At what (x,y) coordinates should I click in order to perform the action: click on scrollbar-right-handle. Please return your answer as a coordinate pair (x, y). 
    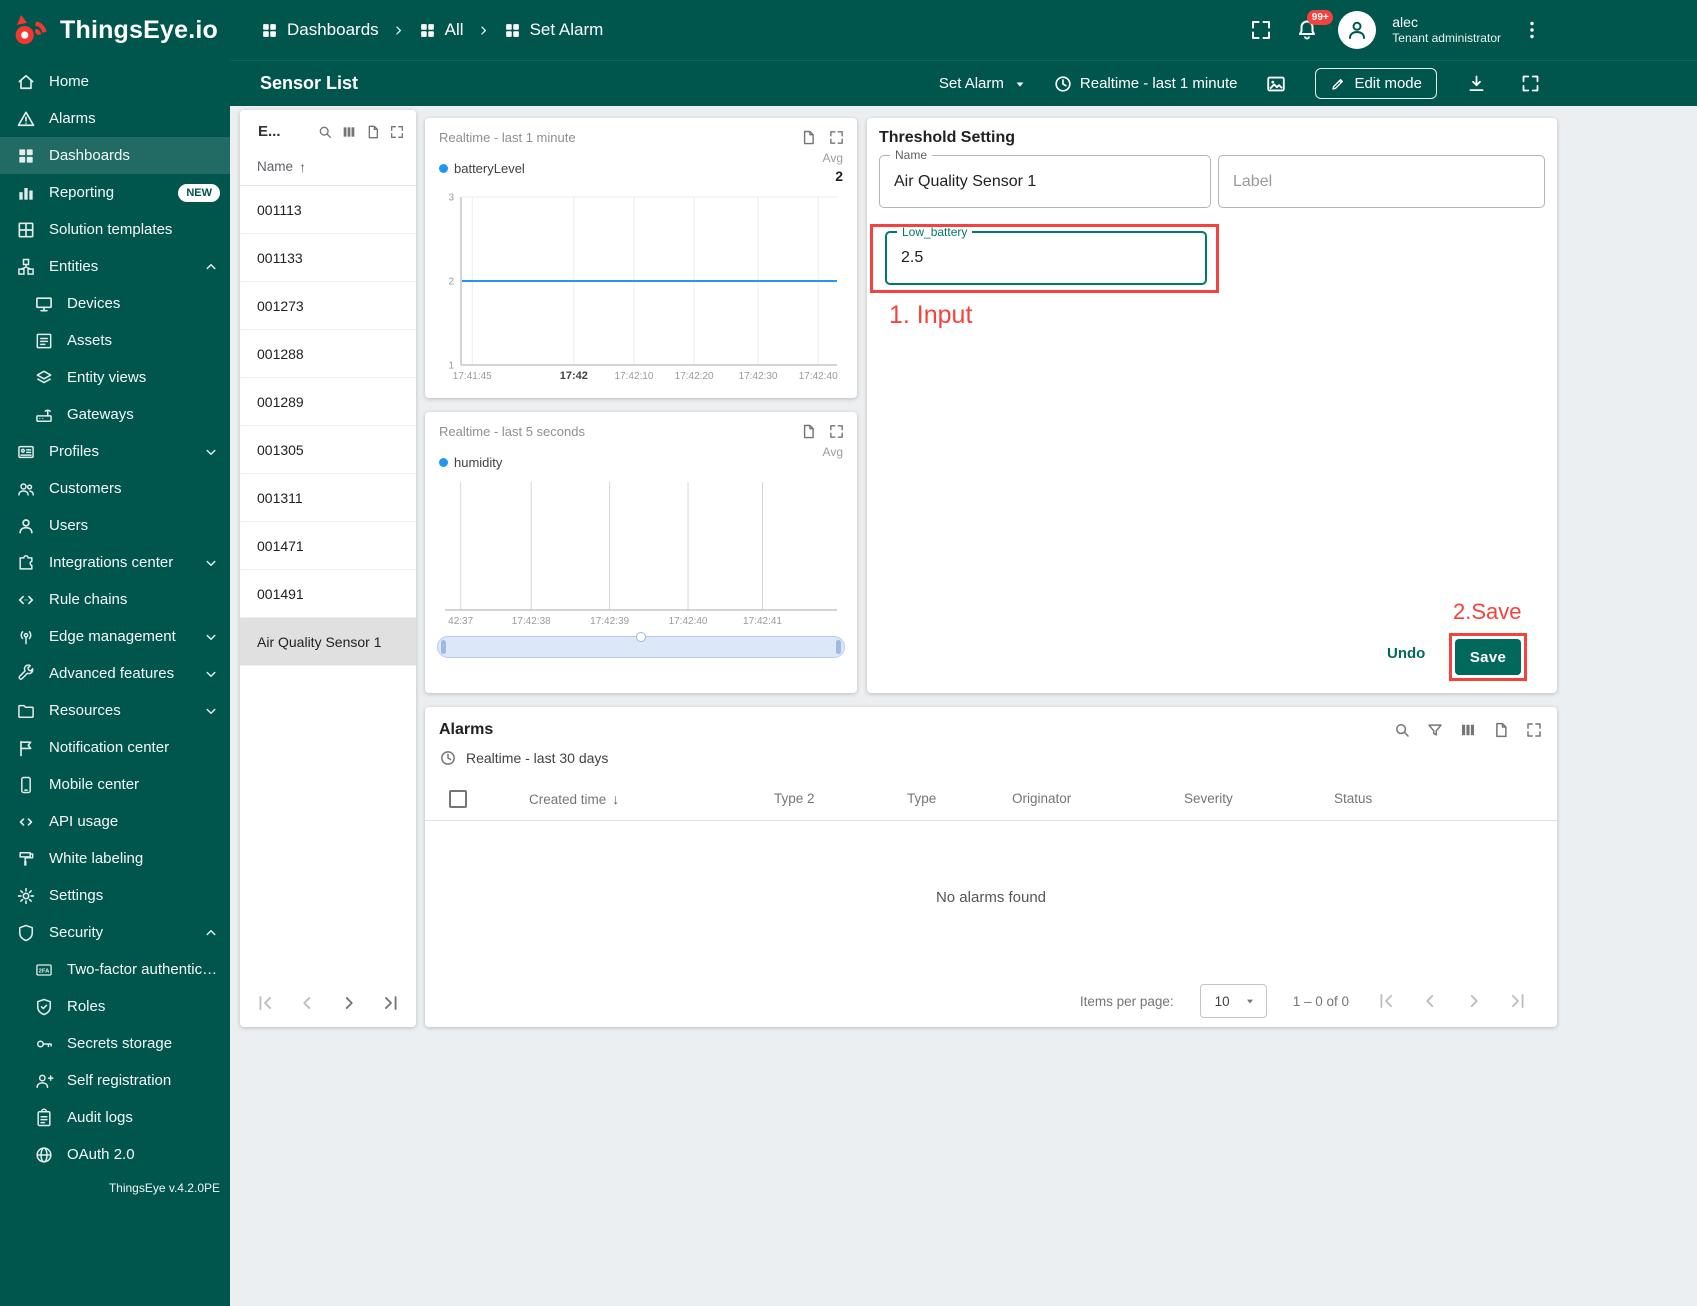
    Looking at the image, I should click on (838, 647).